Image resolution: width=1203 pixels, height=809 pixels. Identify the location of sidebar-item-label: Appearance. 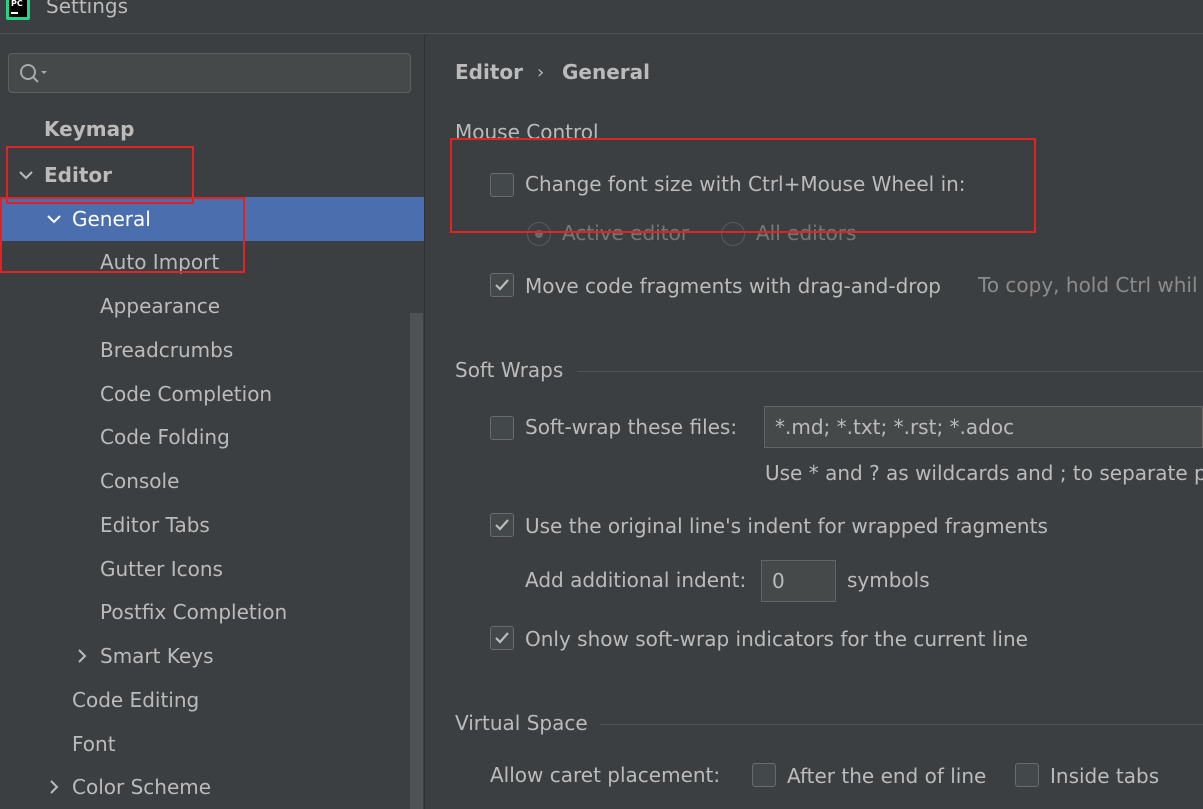
(160, 306).